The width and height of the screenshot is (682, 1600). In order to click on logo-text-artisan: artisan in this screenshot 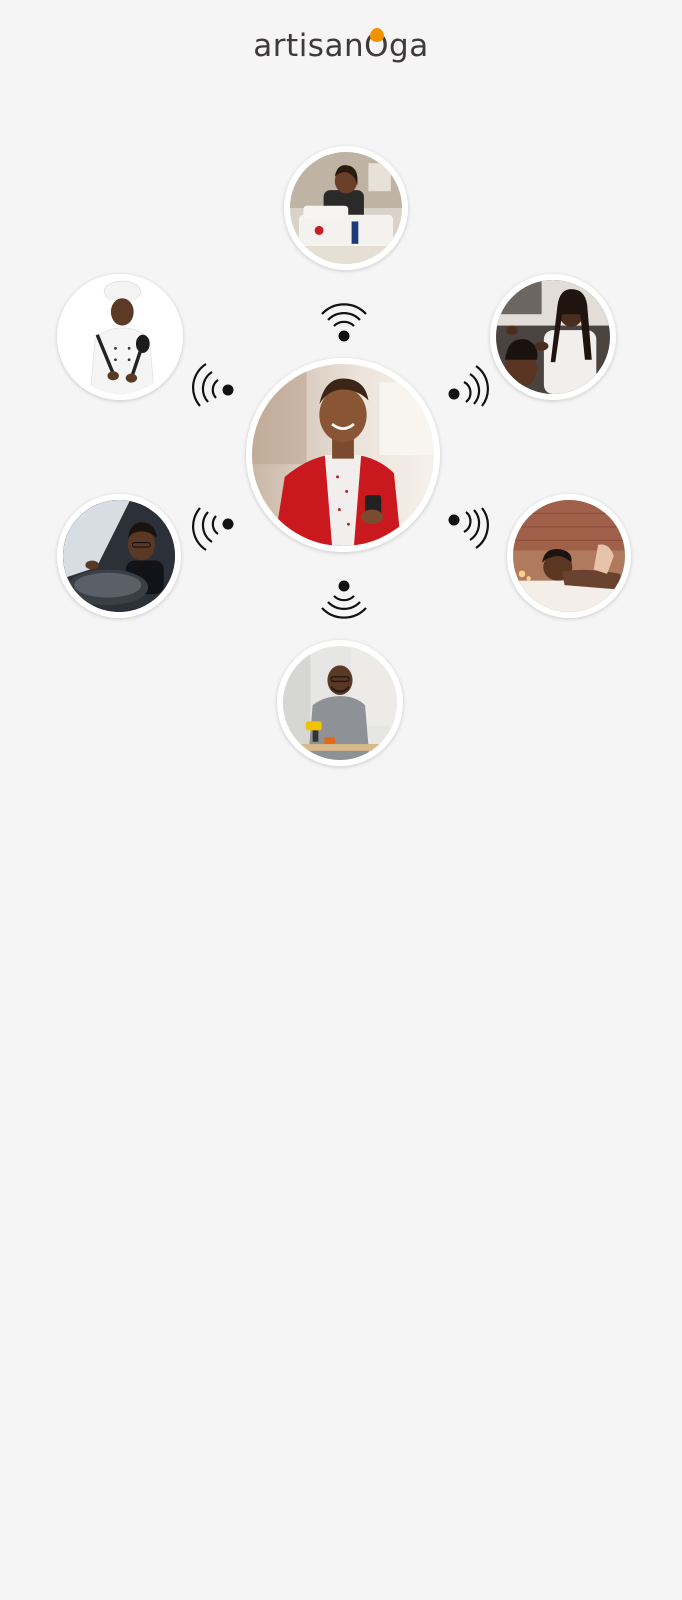, I will do `click(309, 46)`.